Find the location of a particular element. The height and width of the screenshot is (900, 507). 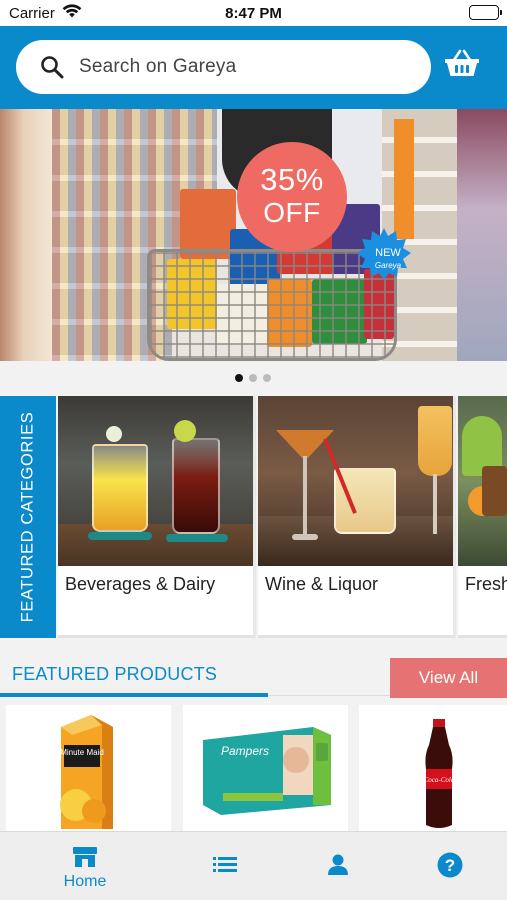

product-card-orange-juice: Minute Maid is located at coordinates (88, 768).